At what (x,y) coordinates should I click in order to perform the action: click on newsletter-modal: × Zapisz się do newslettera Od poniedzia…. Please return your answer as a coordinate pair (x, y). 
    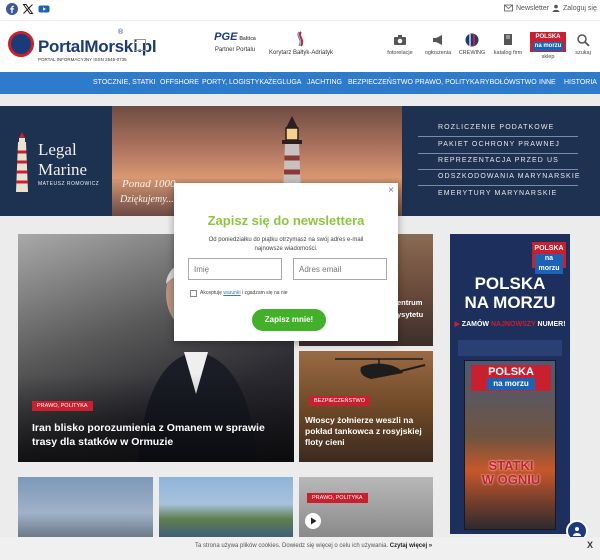
    Looking at the image, I should click on (286, 262).